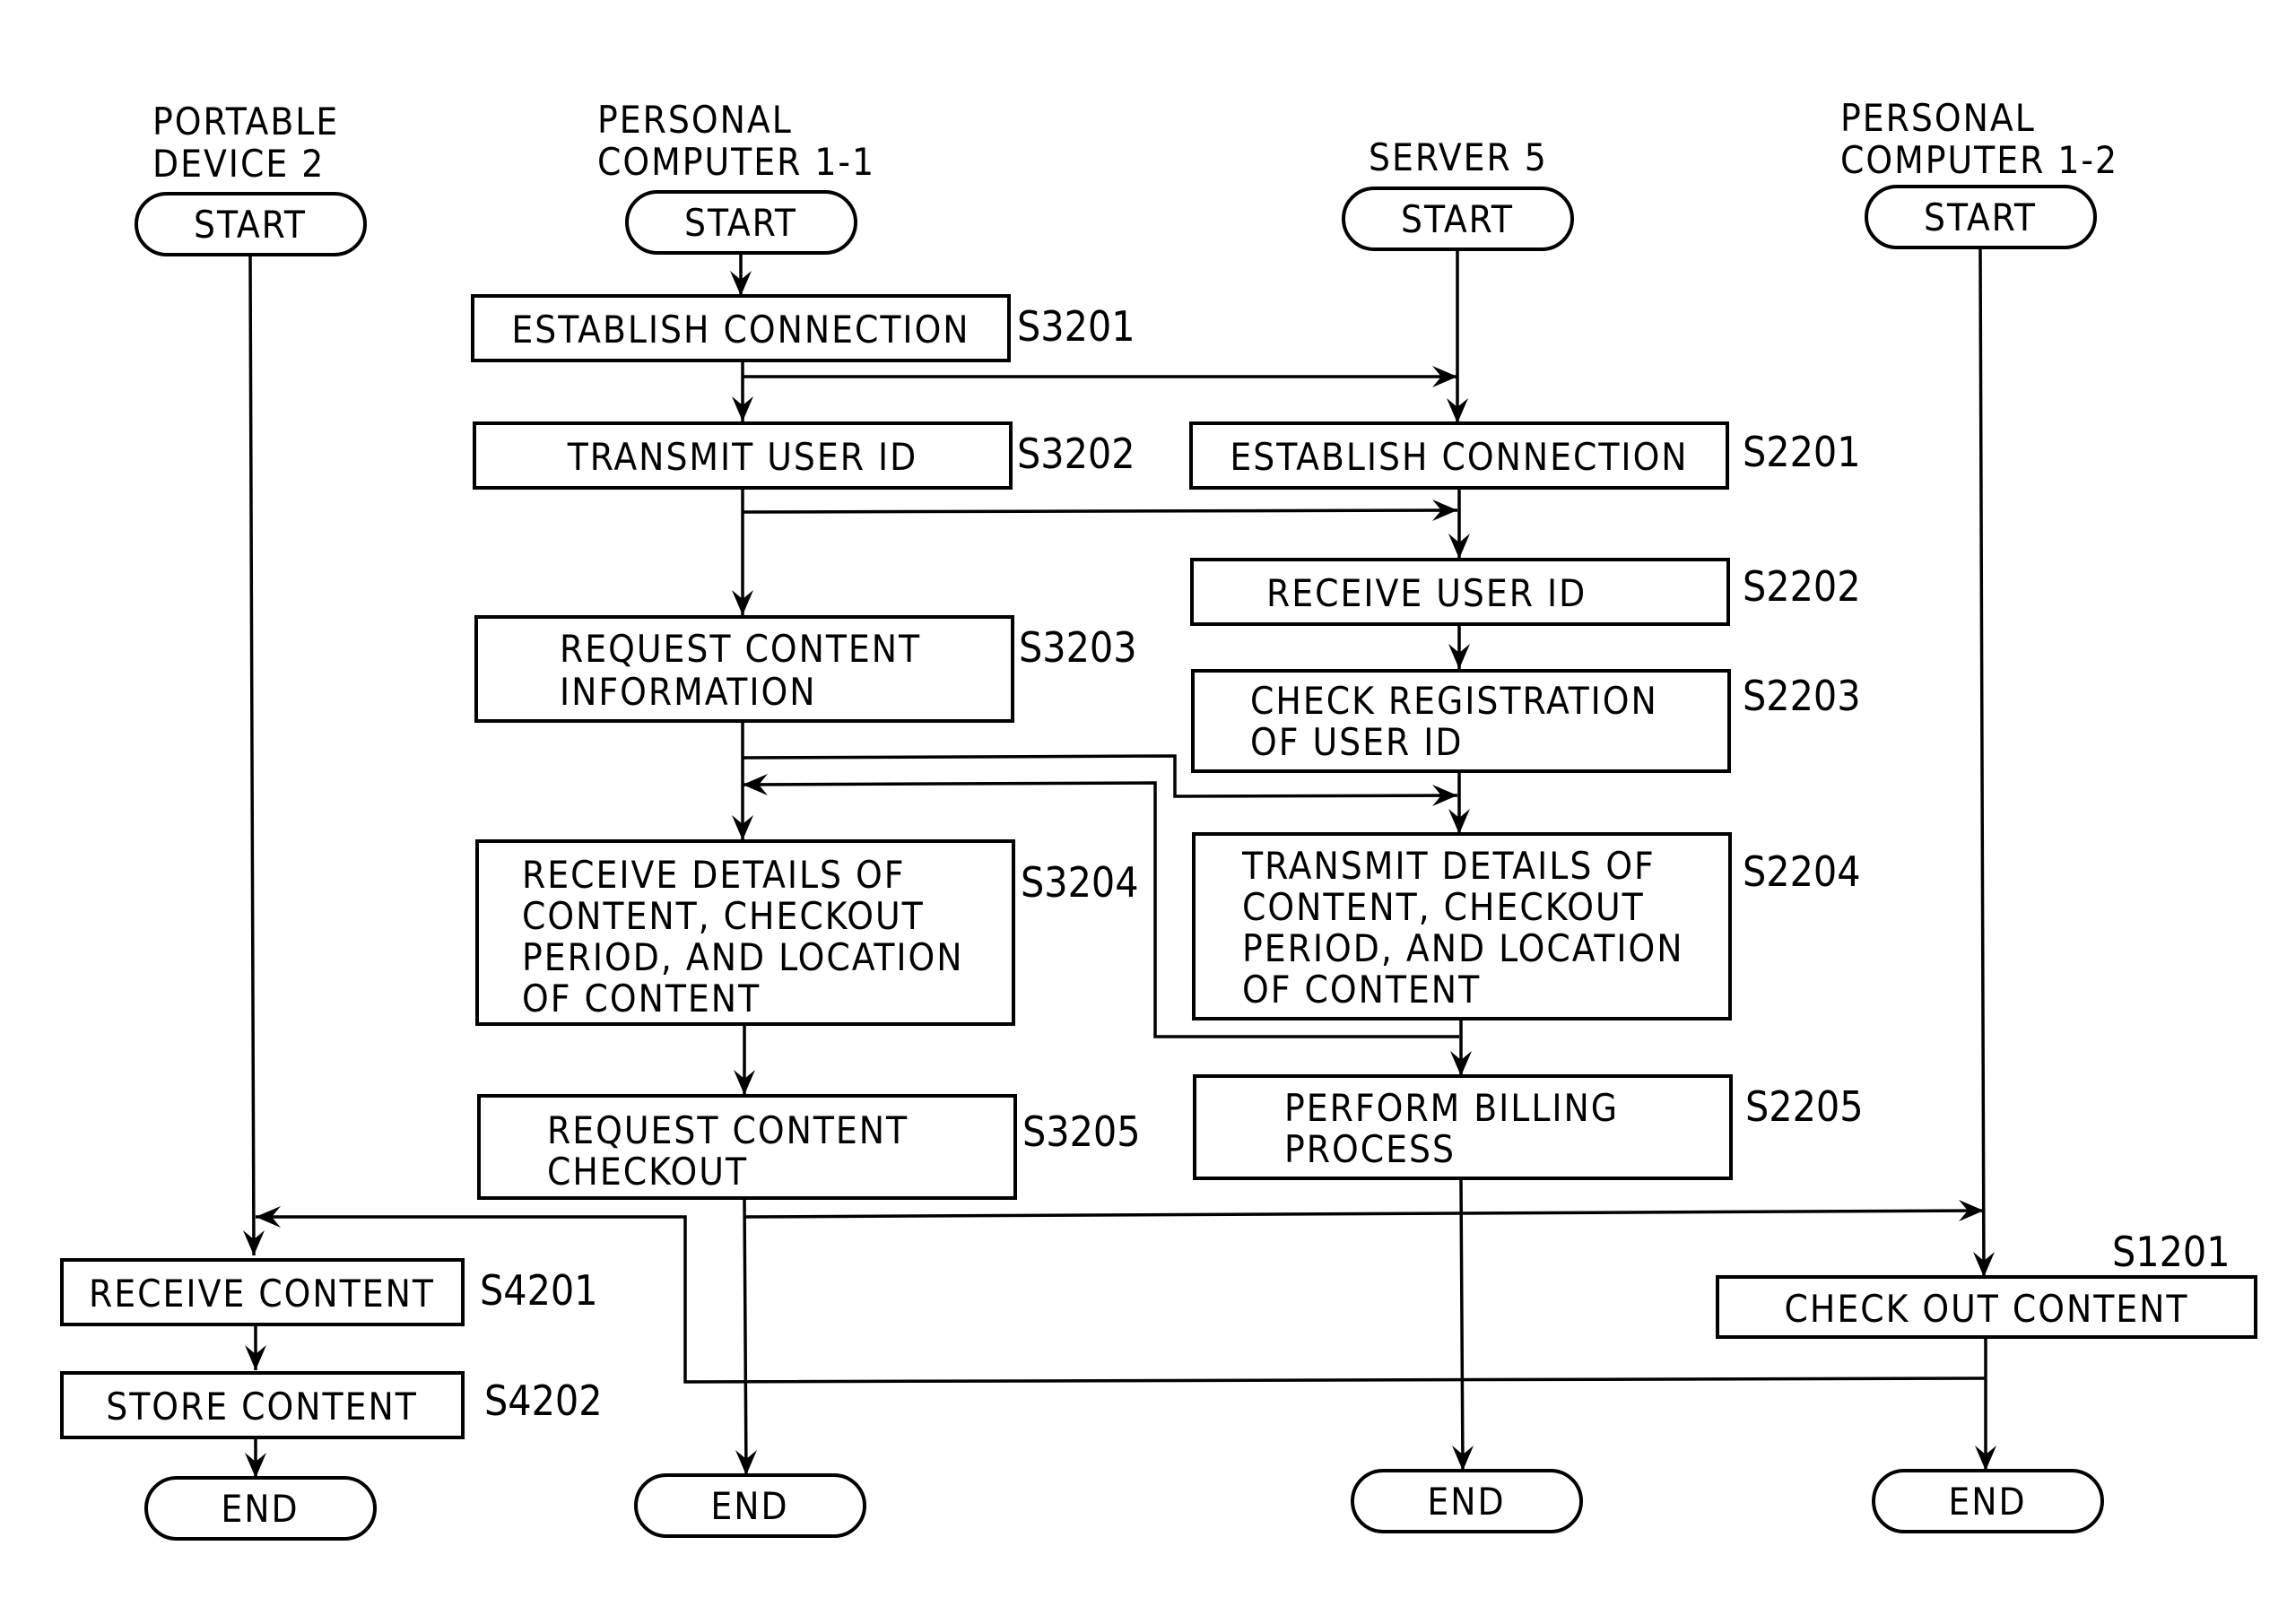 The width and height of the screenshot is (2287, 1624). I want to click on lane-title-line2: SERVER 5, so click(1458, 157).